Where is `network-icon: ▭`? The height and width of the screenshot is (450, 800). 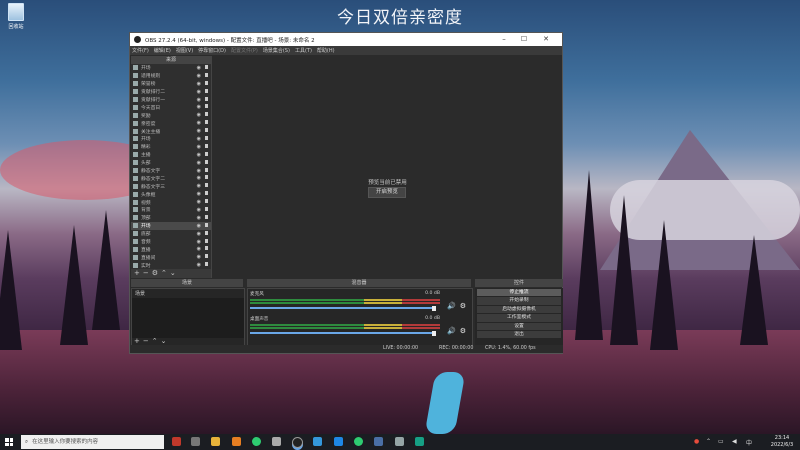 network-icon: ▭ is located at coordinates (721, 441).